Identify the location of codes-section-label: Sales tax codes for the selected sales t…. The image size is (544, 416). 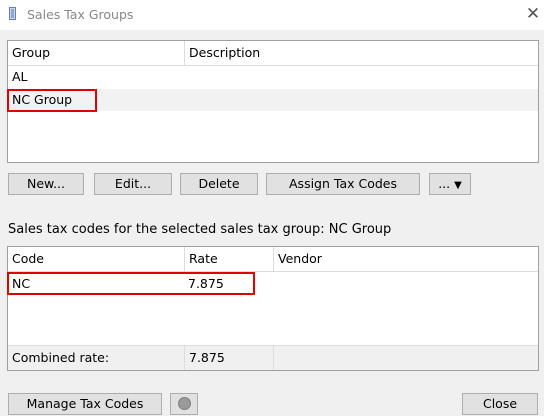
(200, 229).